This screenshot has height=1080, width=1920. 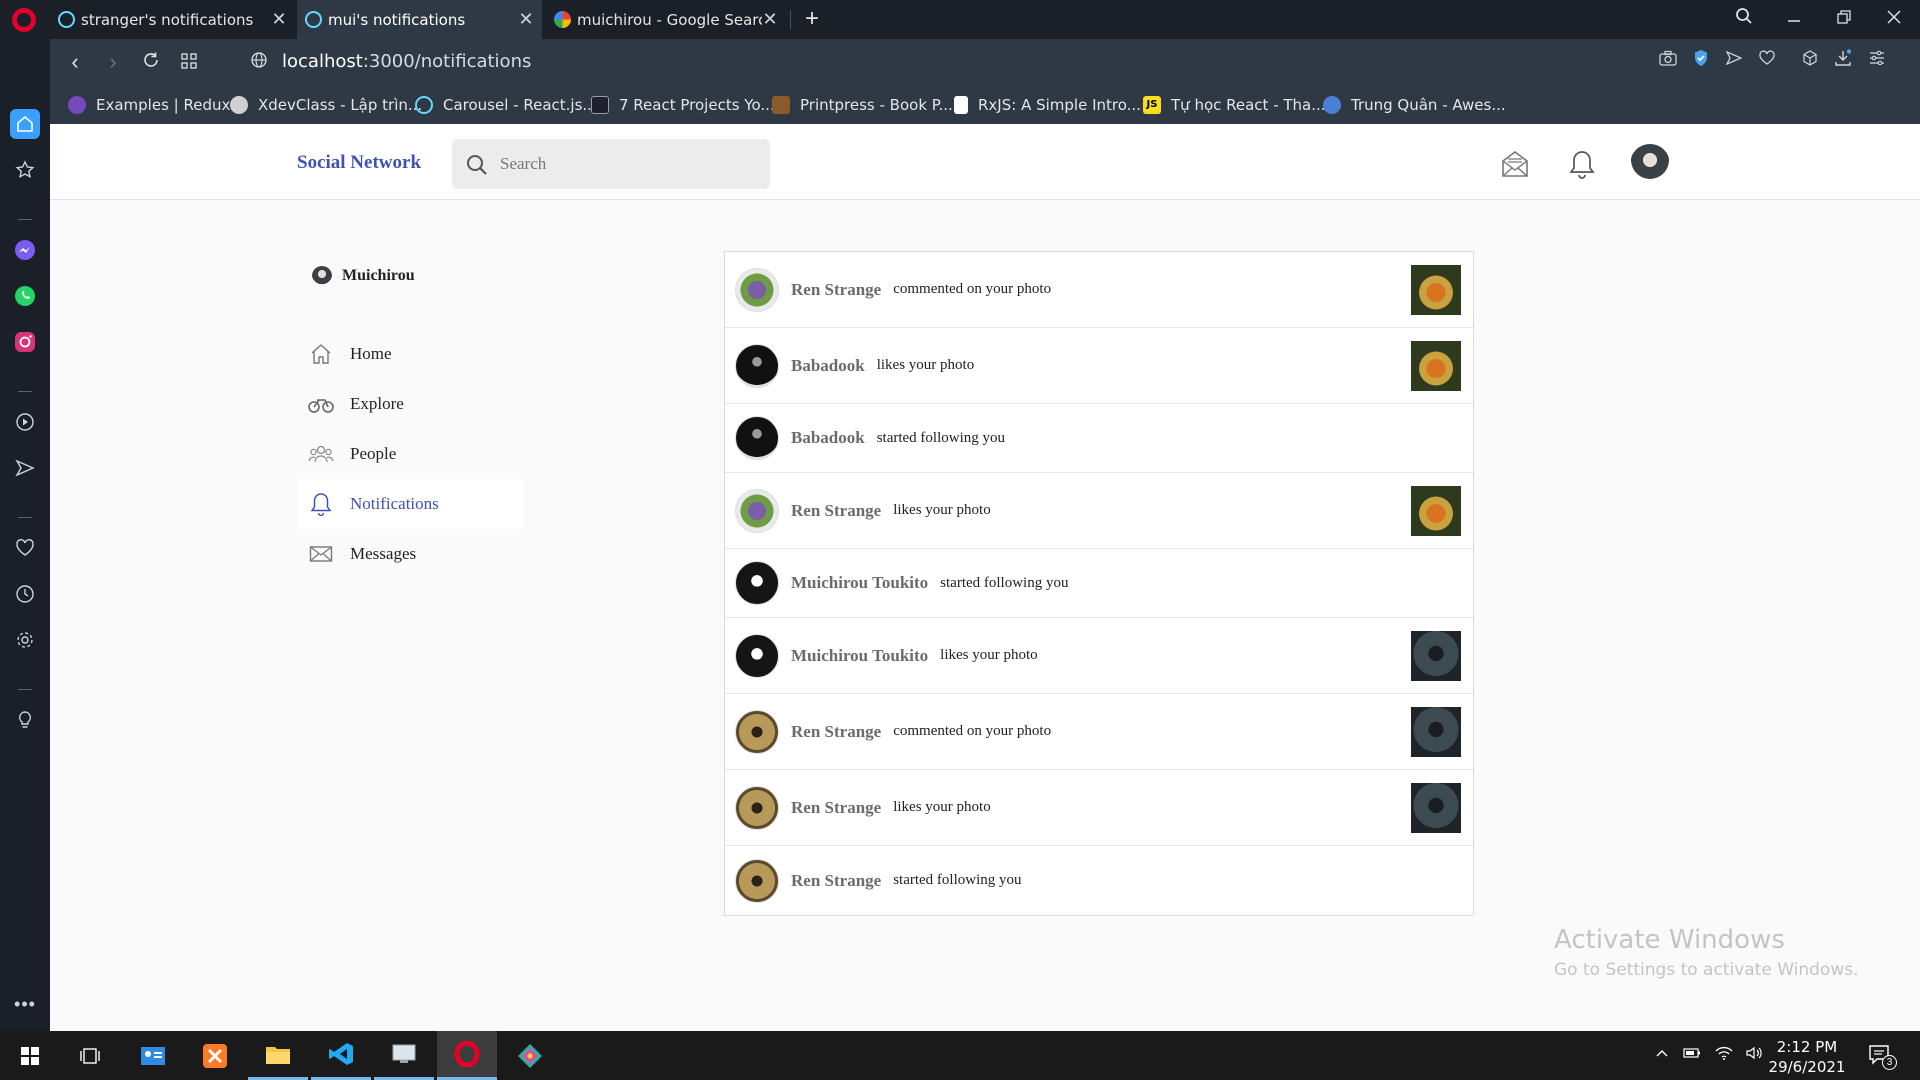 What do you see at coordinates (24, 20) in the screenshot?
I see `opera-menu-icon` at bounding box center [24, 20].